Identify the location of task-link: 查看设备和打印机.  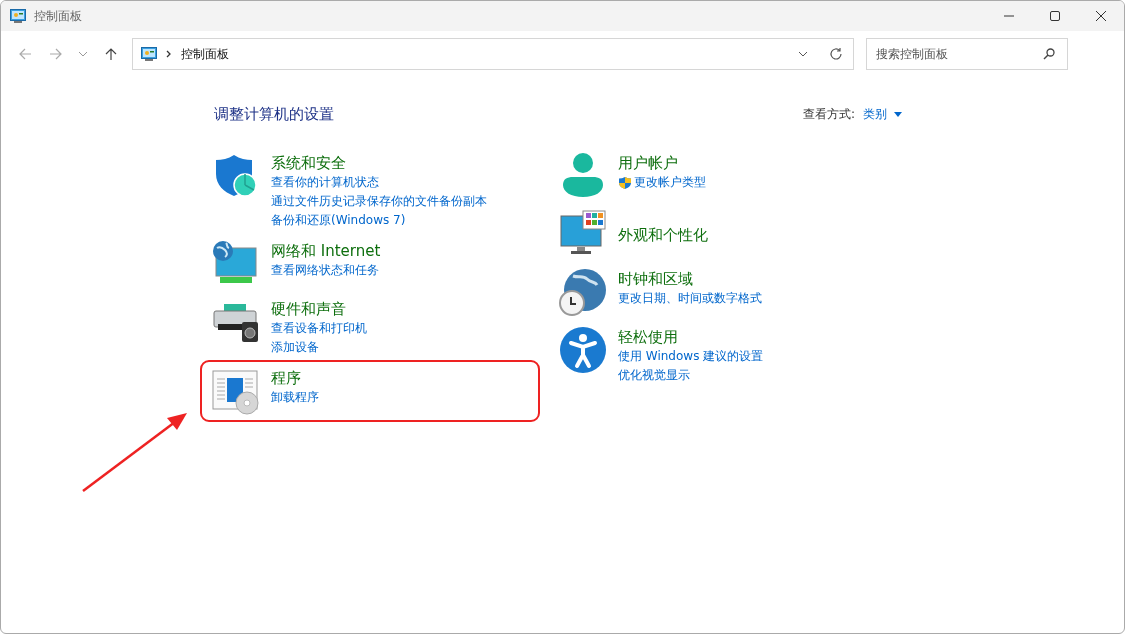
(319, 328).